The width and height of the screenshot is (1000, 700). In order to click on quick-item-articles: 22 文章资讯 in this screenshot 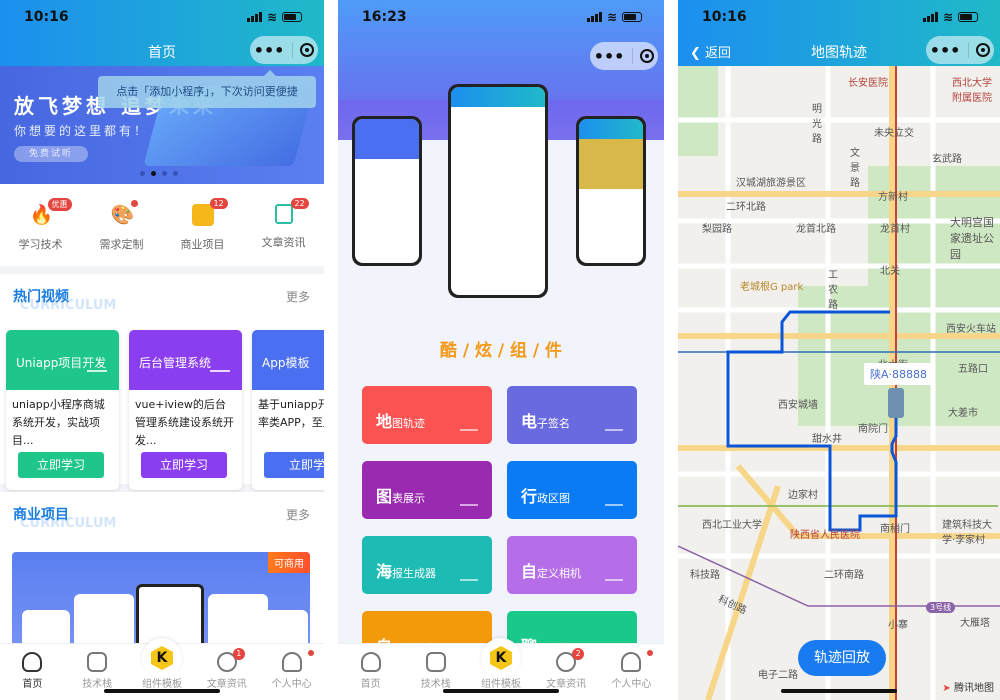, I will do `click(284, 232)`.